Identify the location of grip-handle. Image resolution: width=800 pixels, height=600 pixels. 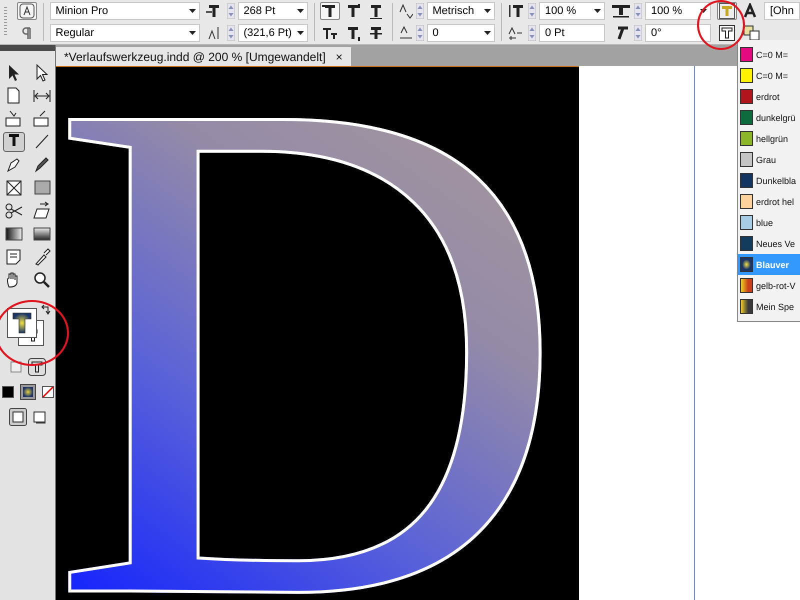
(5, 22).